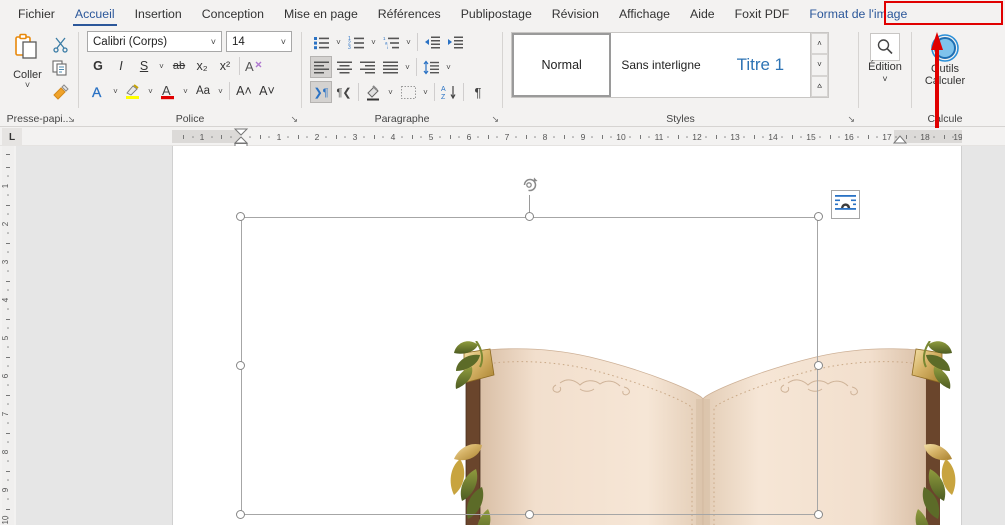 This screenshot has height=525, width=1005. Describe the element at coordinates (858, 14) in the screenshot. I see `tab-format-de-l-image: Format de l'image` at that location.